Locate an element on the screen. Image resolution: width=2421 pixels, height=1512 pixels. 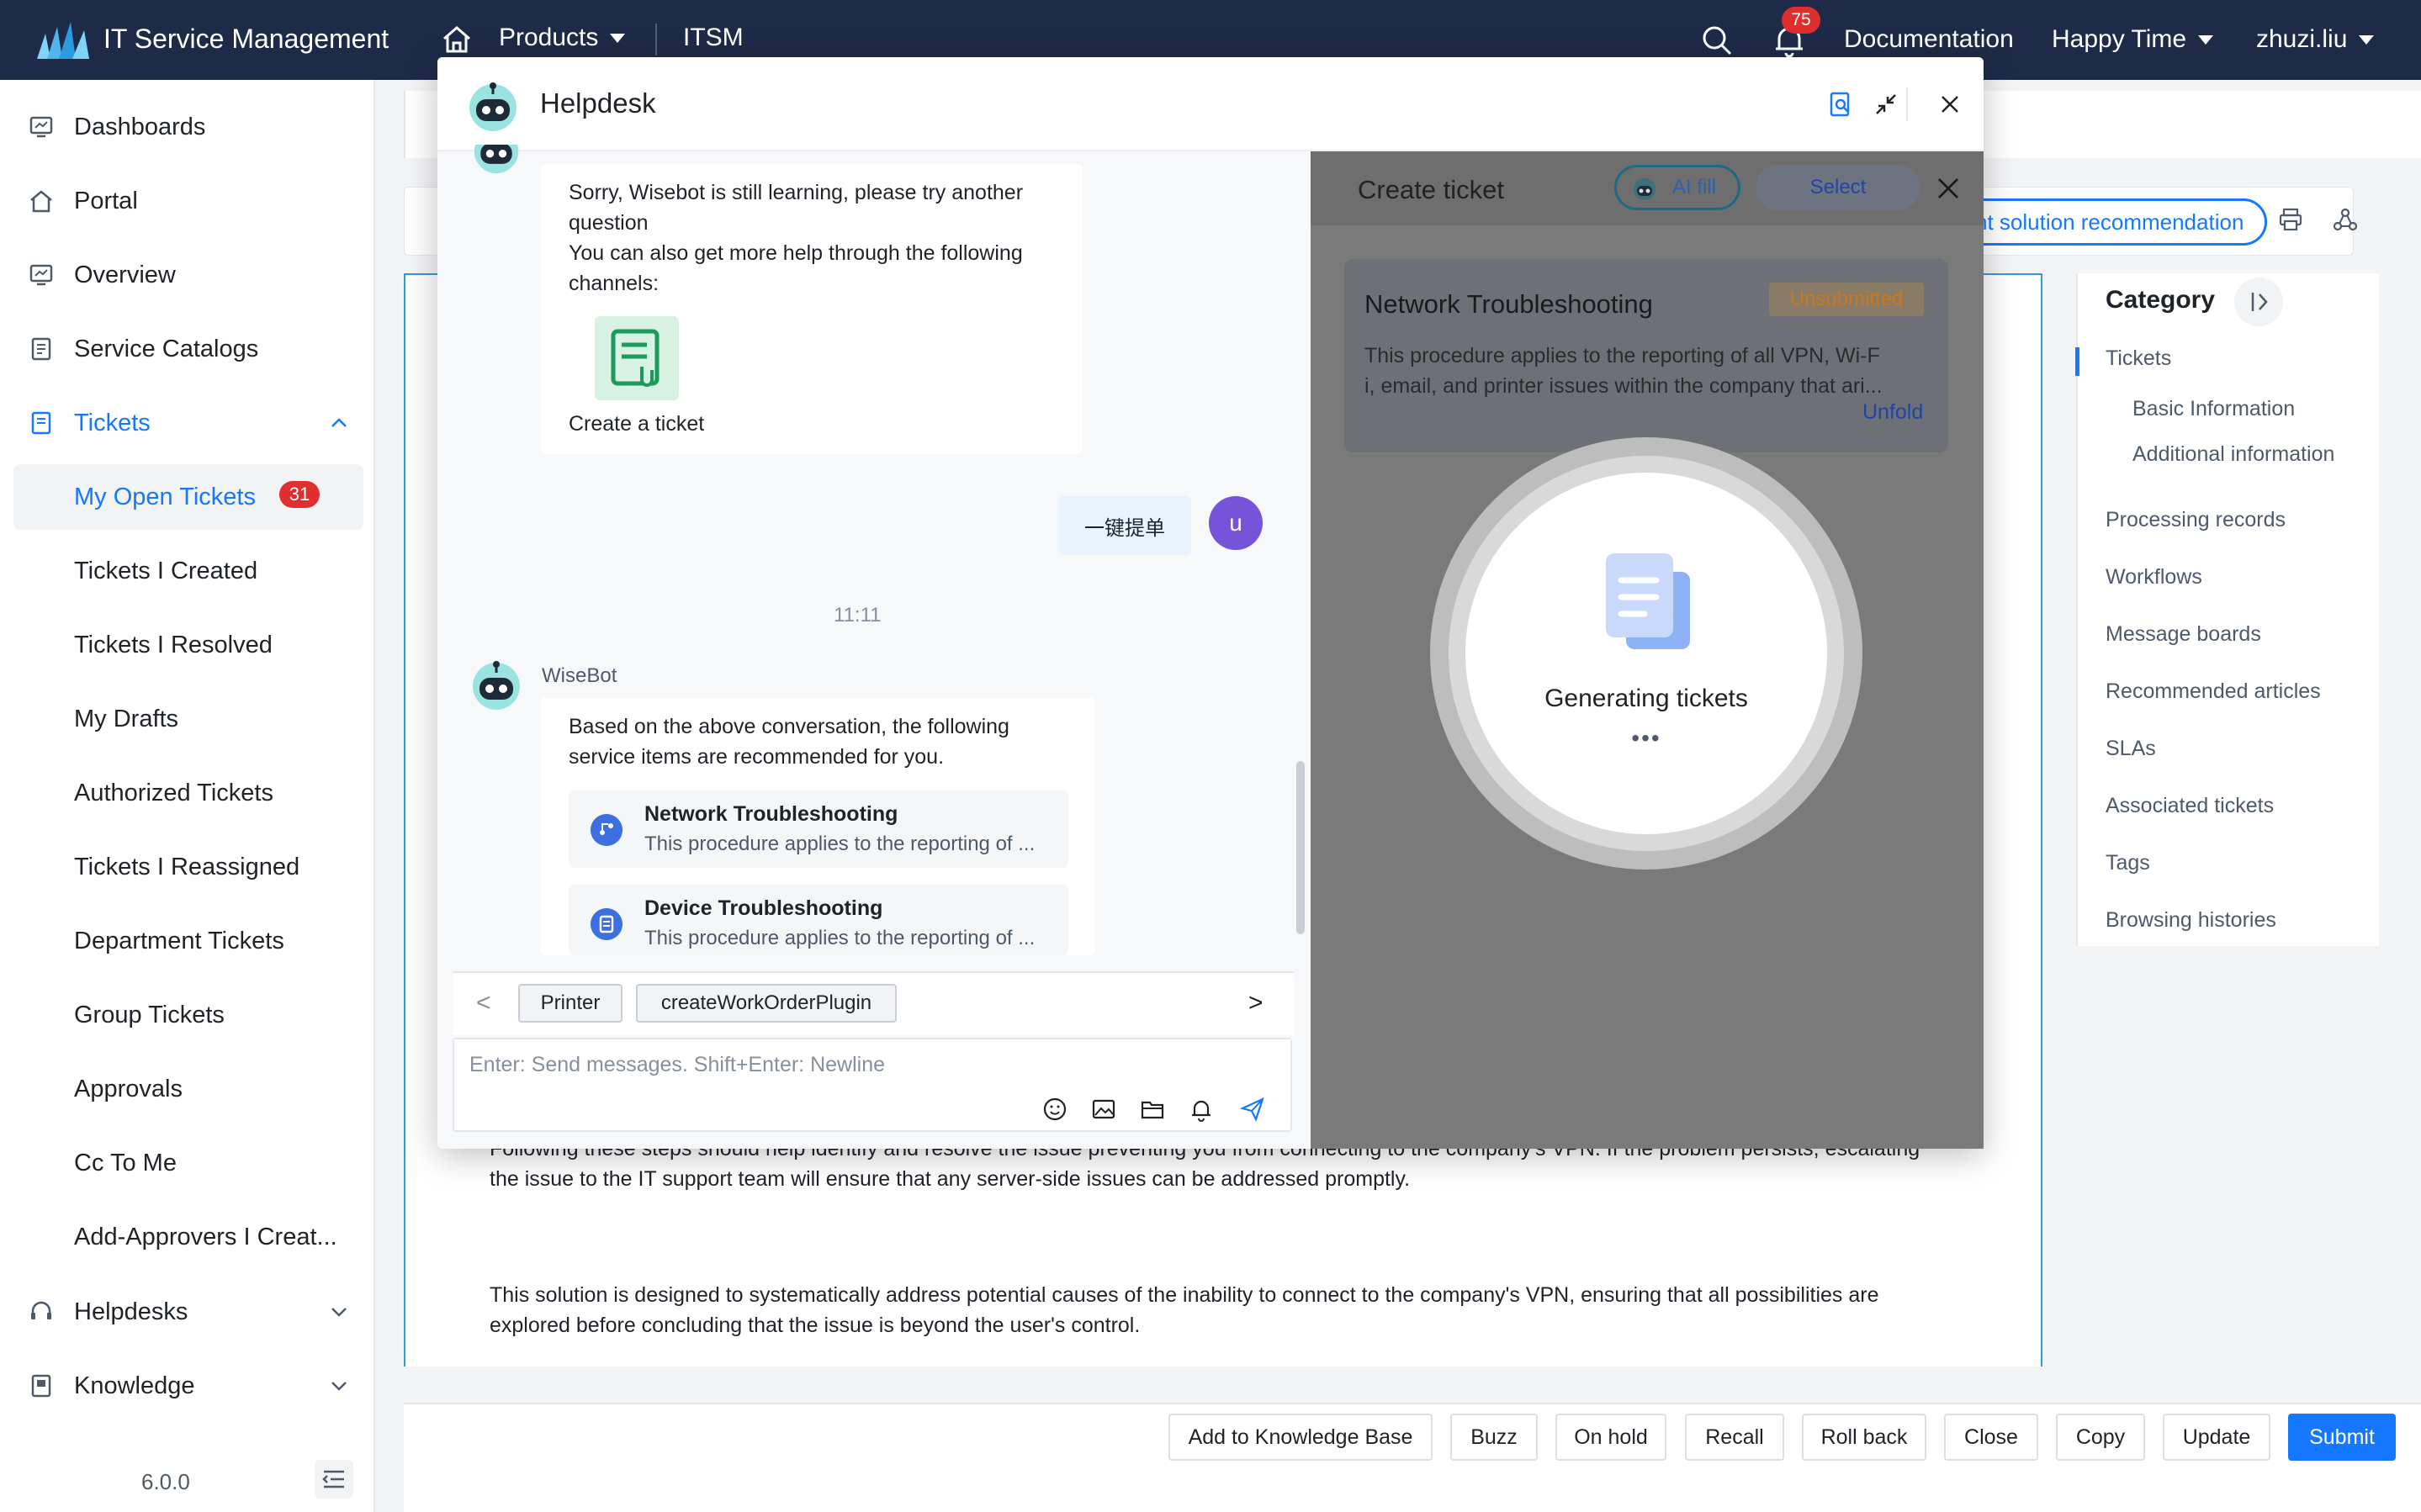
sidebar-item-overview: Overview is located at coordinates (188, 275).